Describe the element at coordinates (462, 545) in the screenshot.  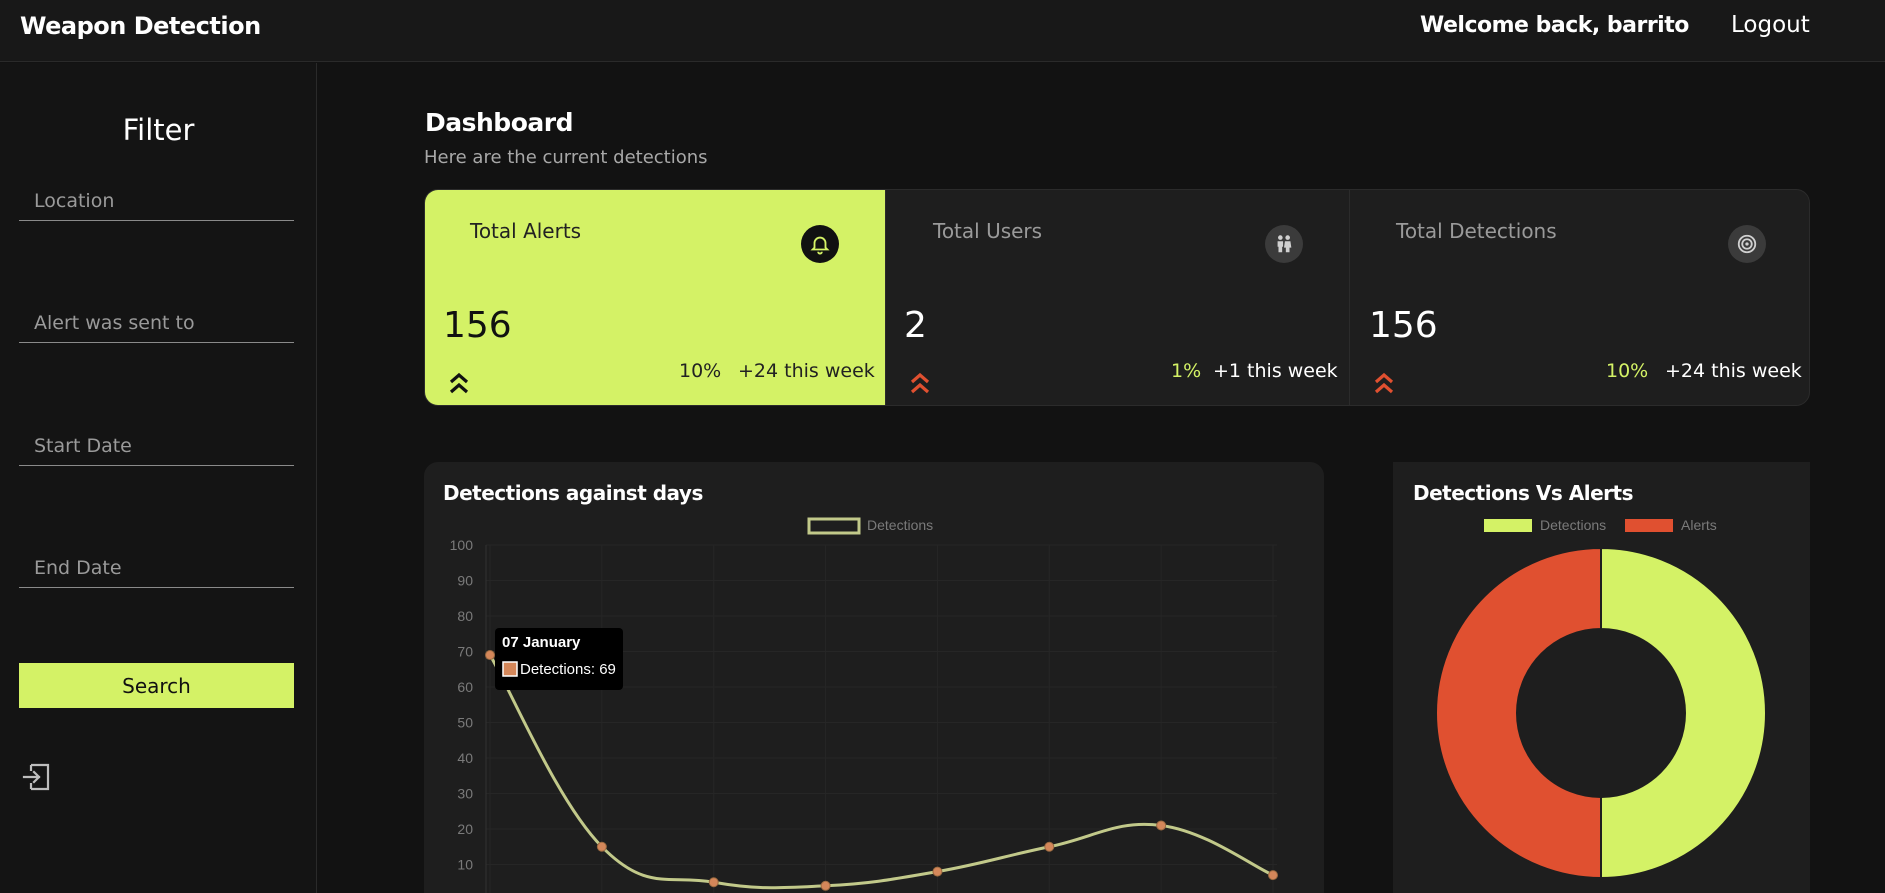
I see `y-tick-label: 100` at that location.